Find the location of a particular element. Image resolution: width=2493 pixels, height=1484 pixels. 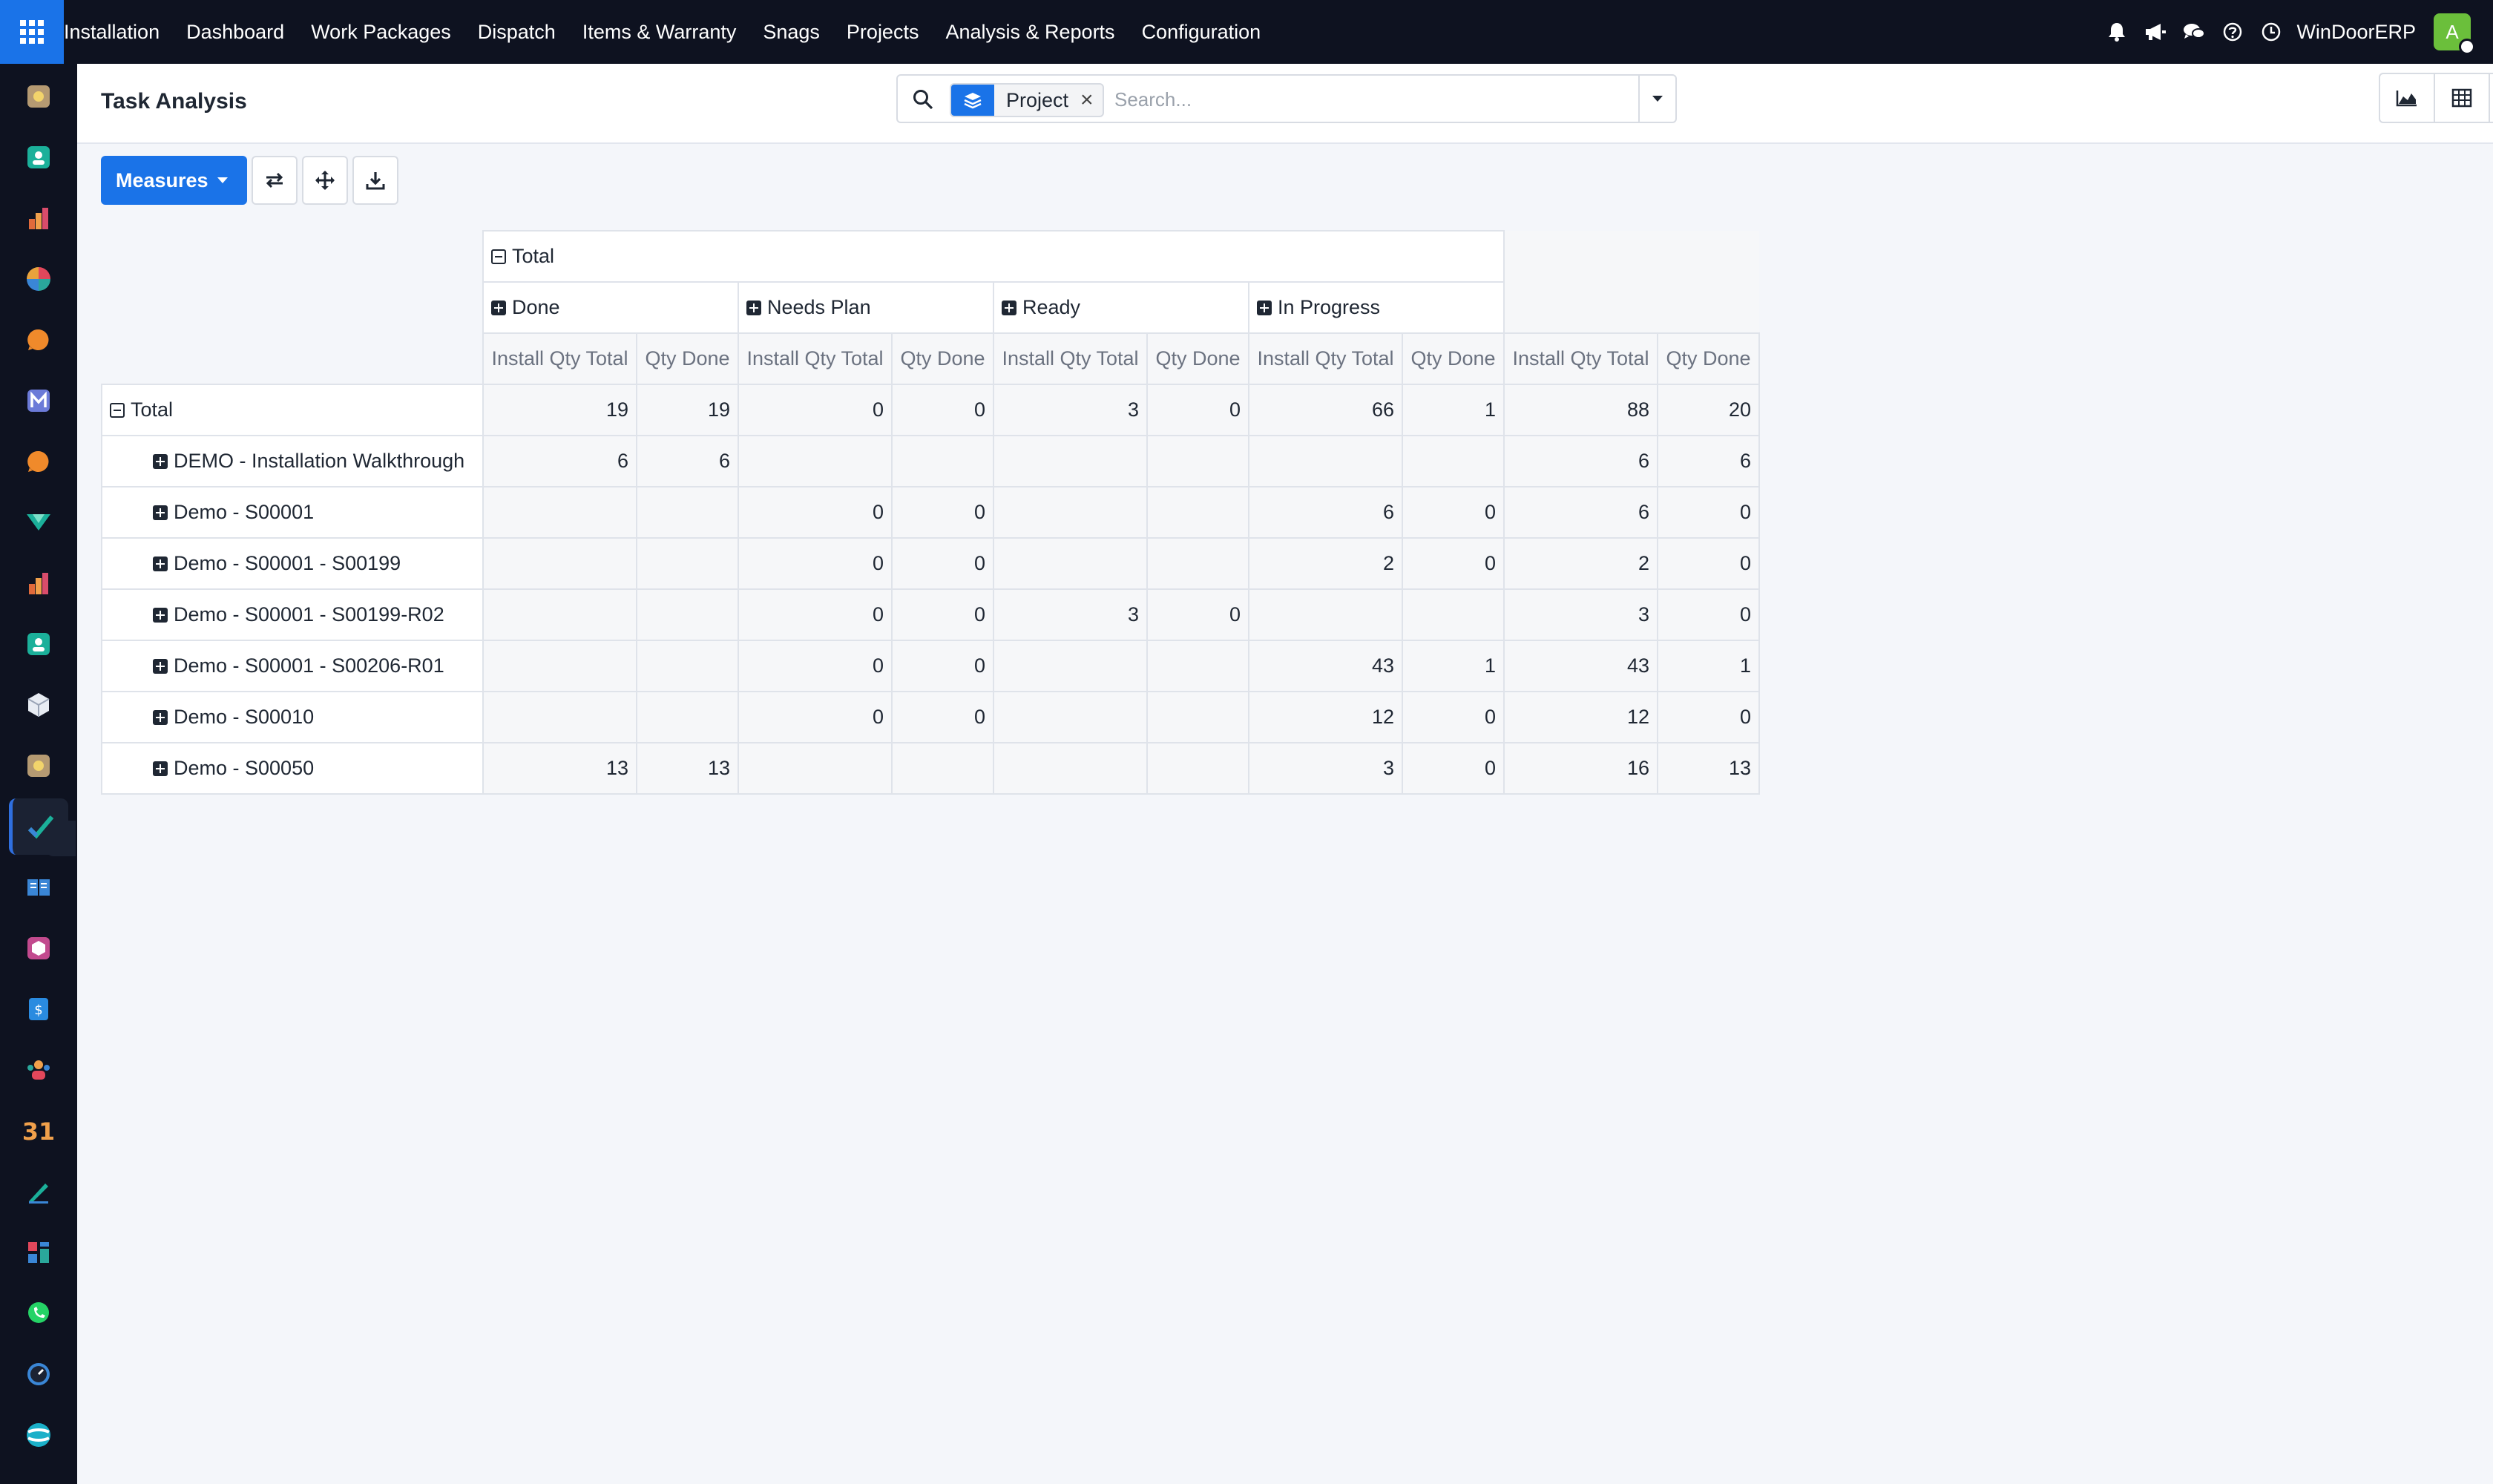

pivot-cell: 88 is located at coordinates (1580, 410).